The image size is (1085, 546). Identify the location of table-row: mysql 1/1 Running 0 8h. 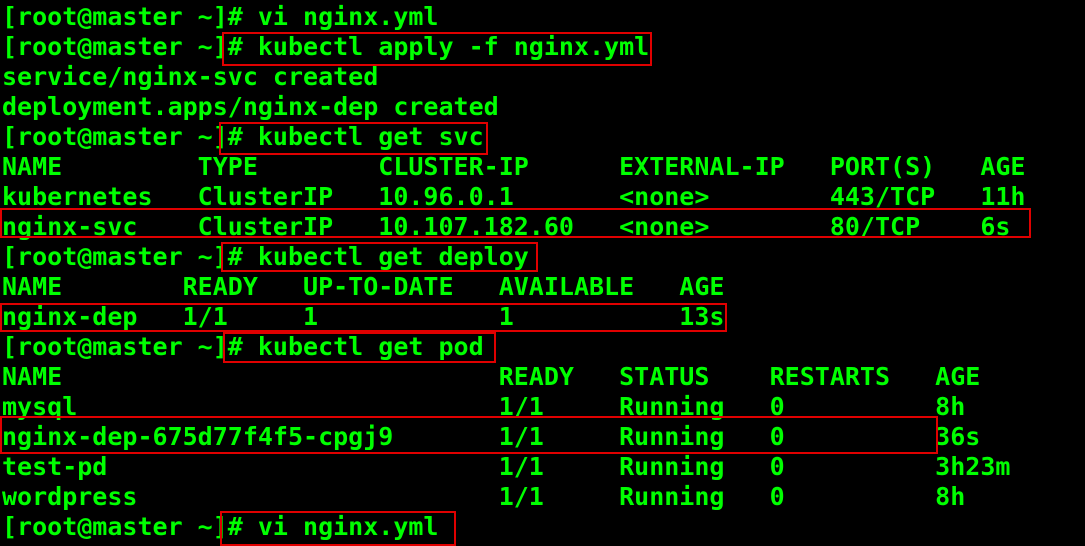
(484, 406).